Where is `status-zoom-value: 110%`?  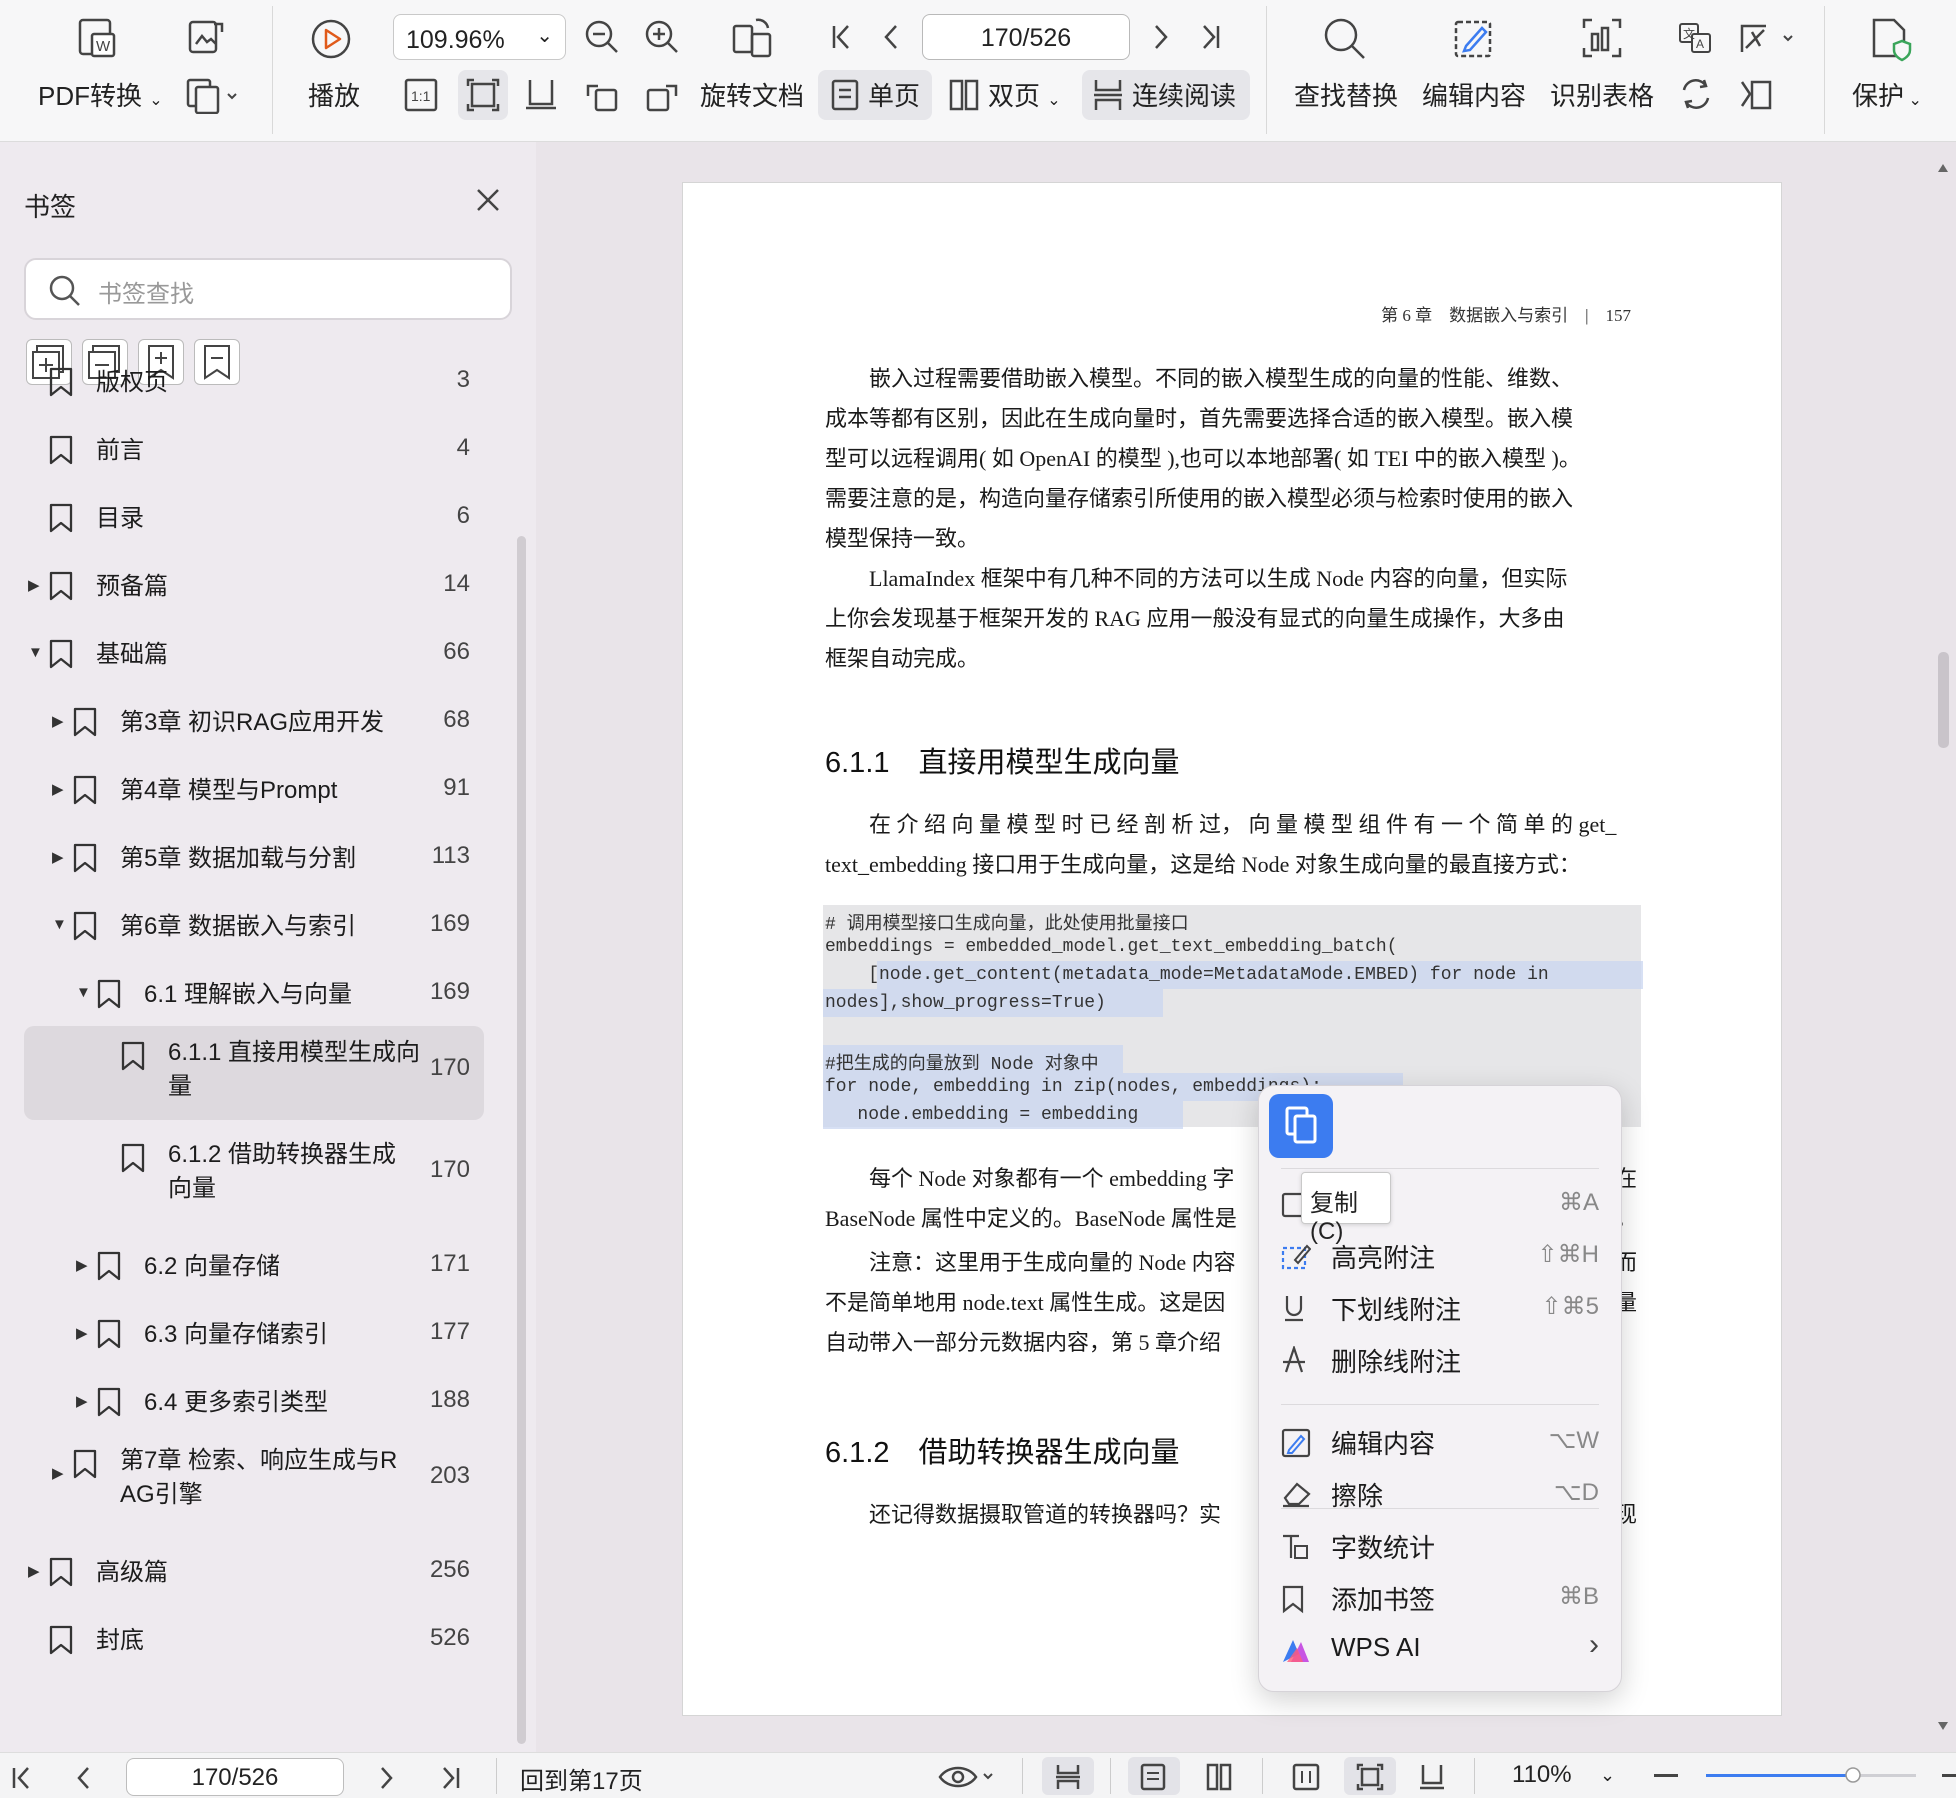 status-zoom-value: 110% is located at coordinates (1542, 1775).